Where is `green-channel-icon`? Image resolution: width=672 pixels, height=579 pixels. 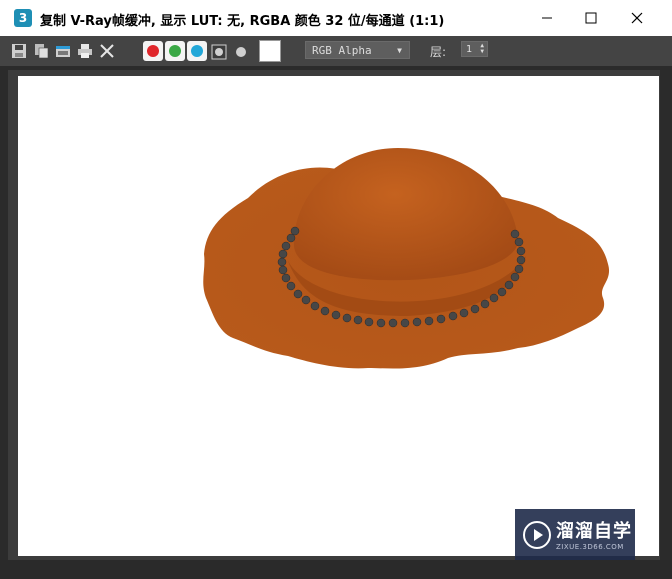 green-channel-icon is located at coordinates (175, 51).